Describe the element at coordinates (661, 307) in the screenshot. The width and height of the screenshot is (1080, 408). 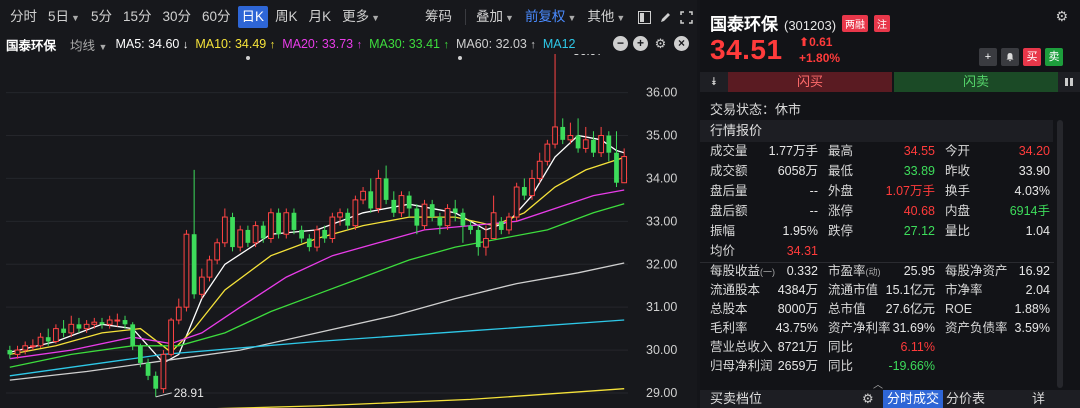
I see `y-tick-label: 31.00` at that location.